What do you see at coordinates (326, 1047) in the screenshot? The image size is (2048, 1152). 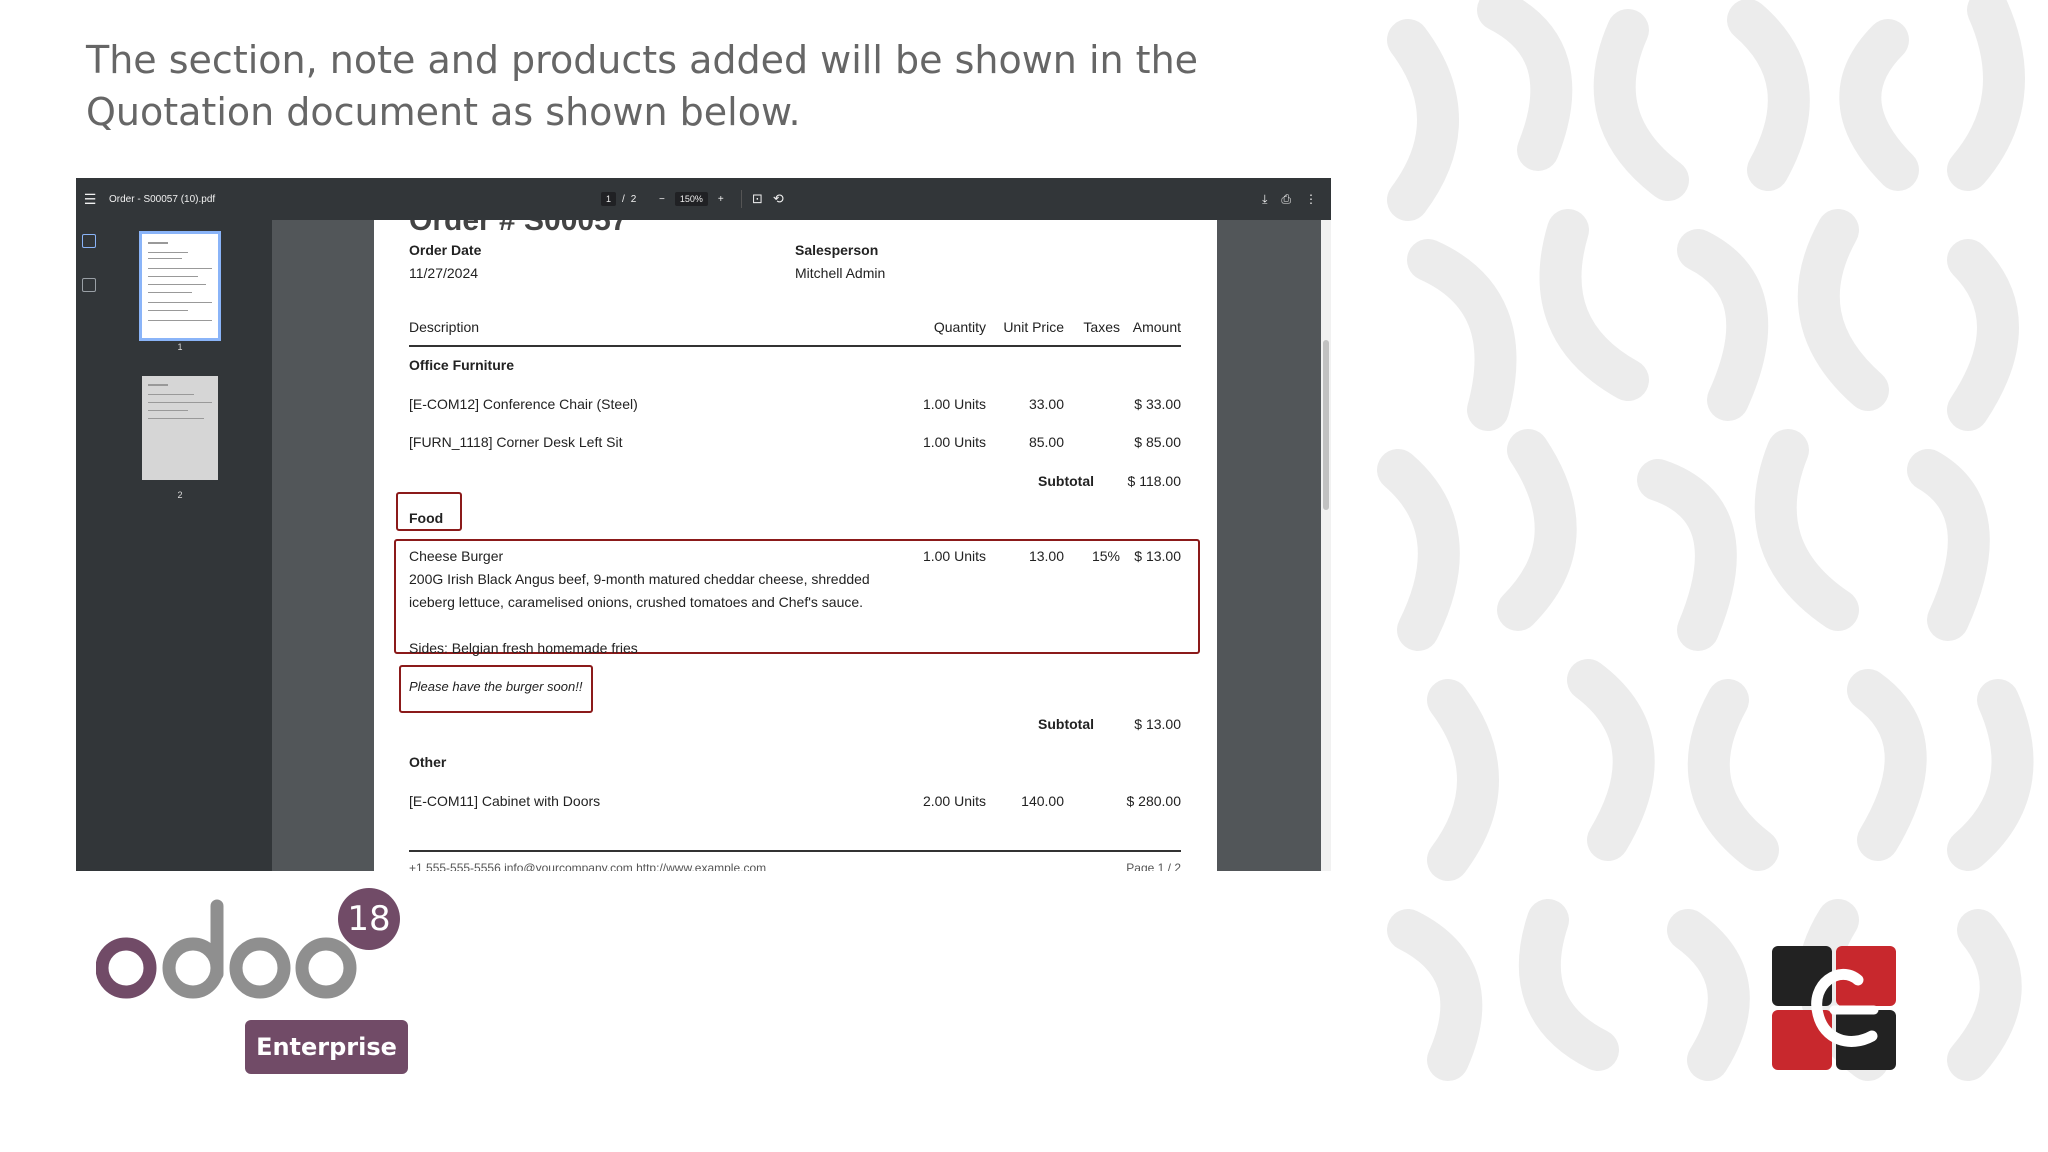 I see `edition-badge: Enterprise` at bounding box center [326, 1047].